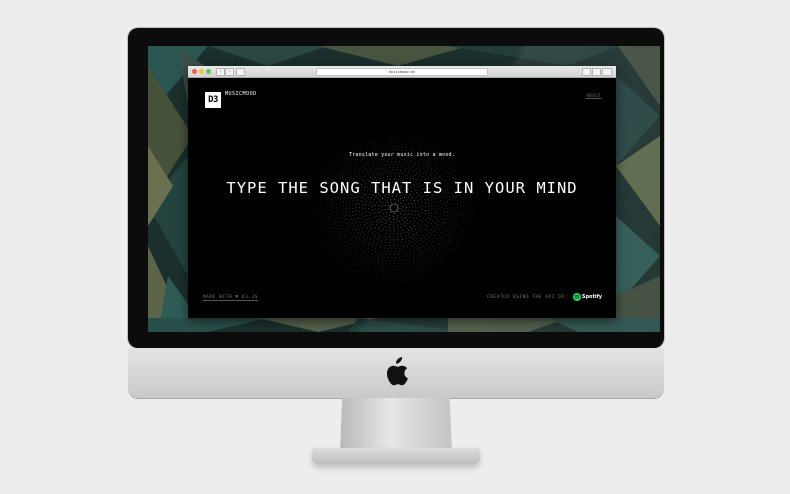  What do you see at coordinates (593, 96) in the screenshot?
I see `about-link: ABOUT` at bounding box center [593, 96].